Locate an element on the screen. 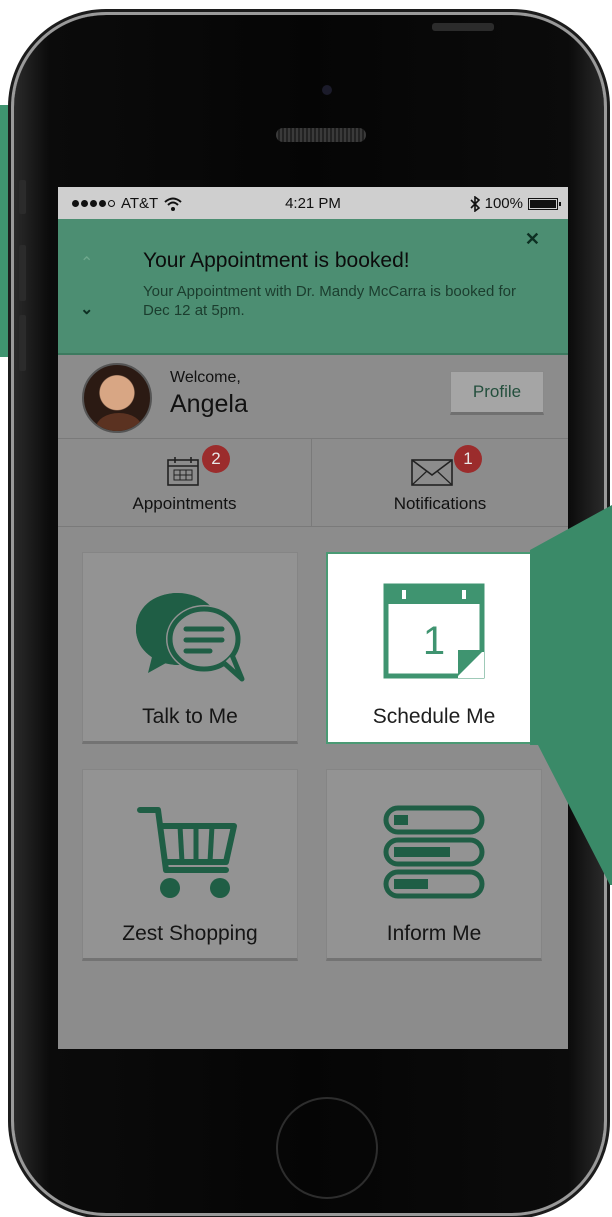 This screenshot has width=612, height=1217. notifications-badge: 1 is located at coordinates (468, 459).